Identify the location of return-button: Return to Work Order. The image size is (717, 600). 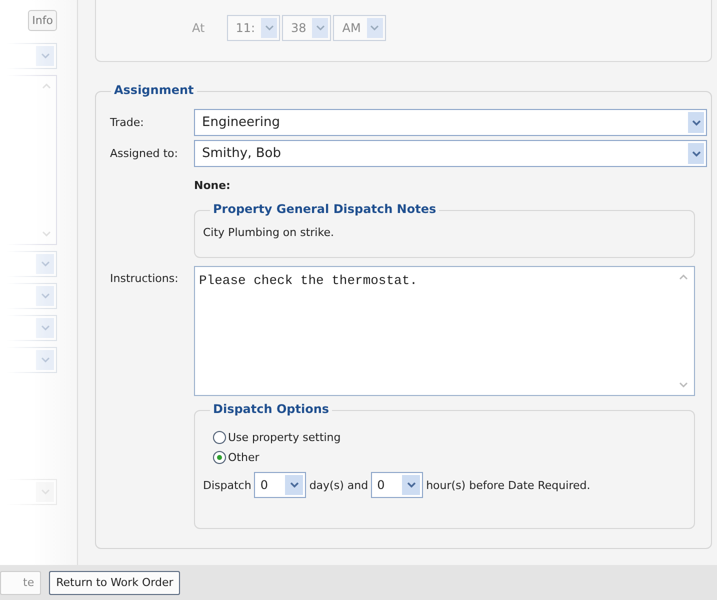
(114, 582).